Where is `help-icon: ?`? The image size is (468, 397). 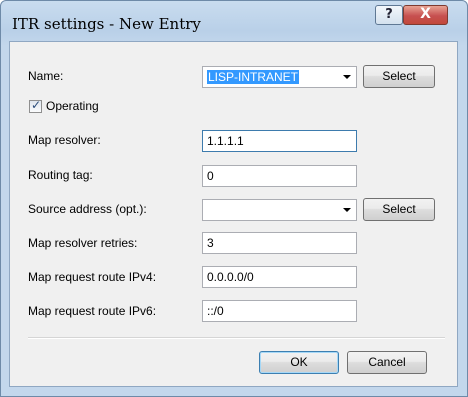
help-icon: ? is located at coordinates (389, 14).